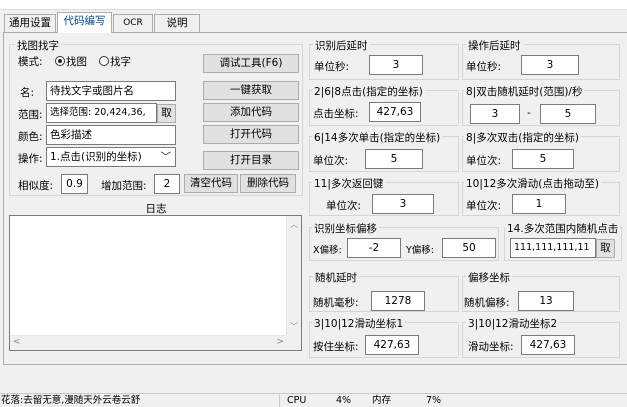 This screenshot has width=627, height=407. Describe the element at coordinates (124, 186) in the screenshot. I see `expand-label: 增加范围:` at that location.